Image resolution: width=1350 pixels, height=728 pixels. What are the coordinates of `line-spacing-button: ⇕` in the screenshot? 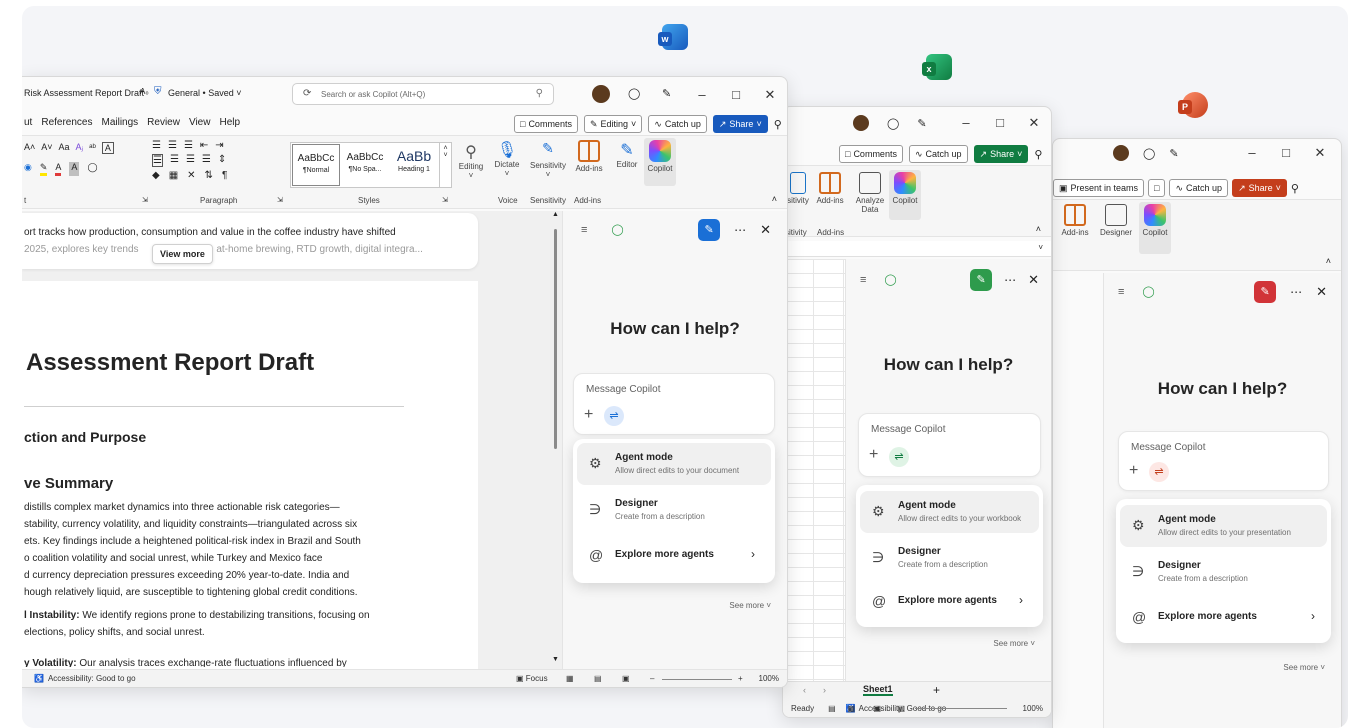 It's located at (222, 160).